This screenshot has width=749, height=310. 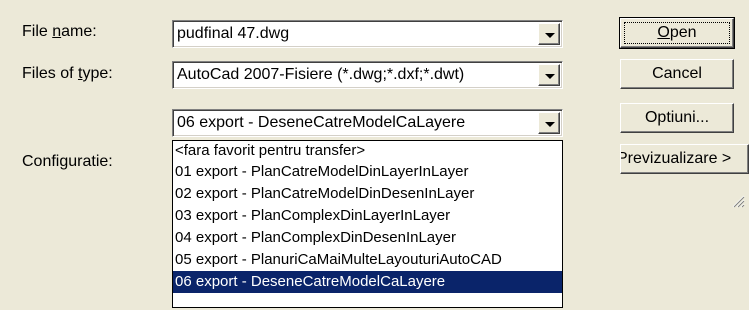 What do you see at coordinates (367, 151) in the screenshot?
I see `dropdown-item-fara-favorit: <fara favorit pentru transfer>` at bounding box center [367, 151].